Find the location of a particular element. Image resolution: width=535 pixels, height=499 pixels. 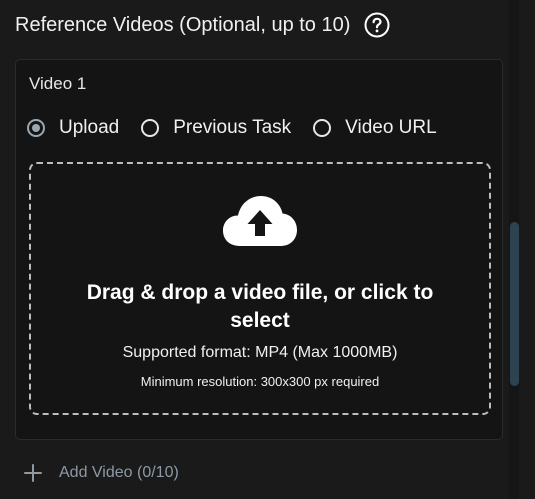

add-video-label: Add Video (0/10) is located at coordinates (119, 472).